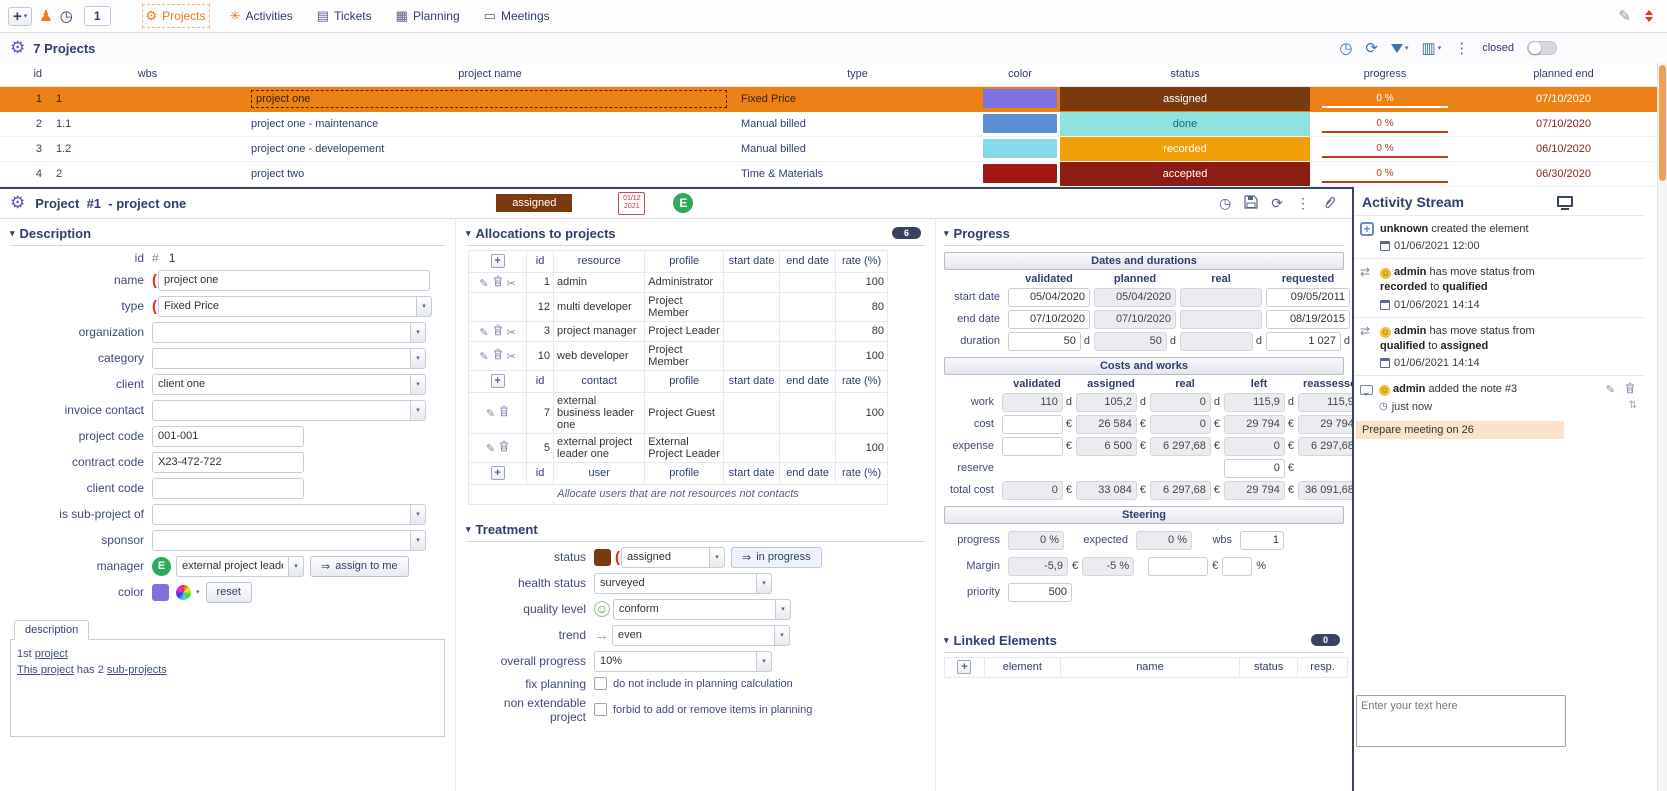 Image resolution: width=1667 pixels, height=791 pixels. Describe the element at coordinates (228, 592) in the screenshot. I see `reset-color-button: reset` at that location.